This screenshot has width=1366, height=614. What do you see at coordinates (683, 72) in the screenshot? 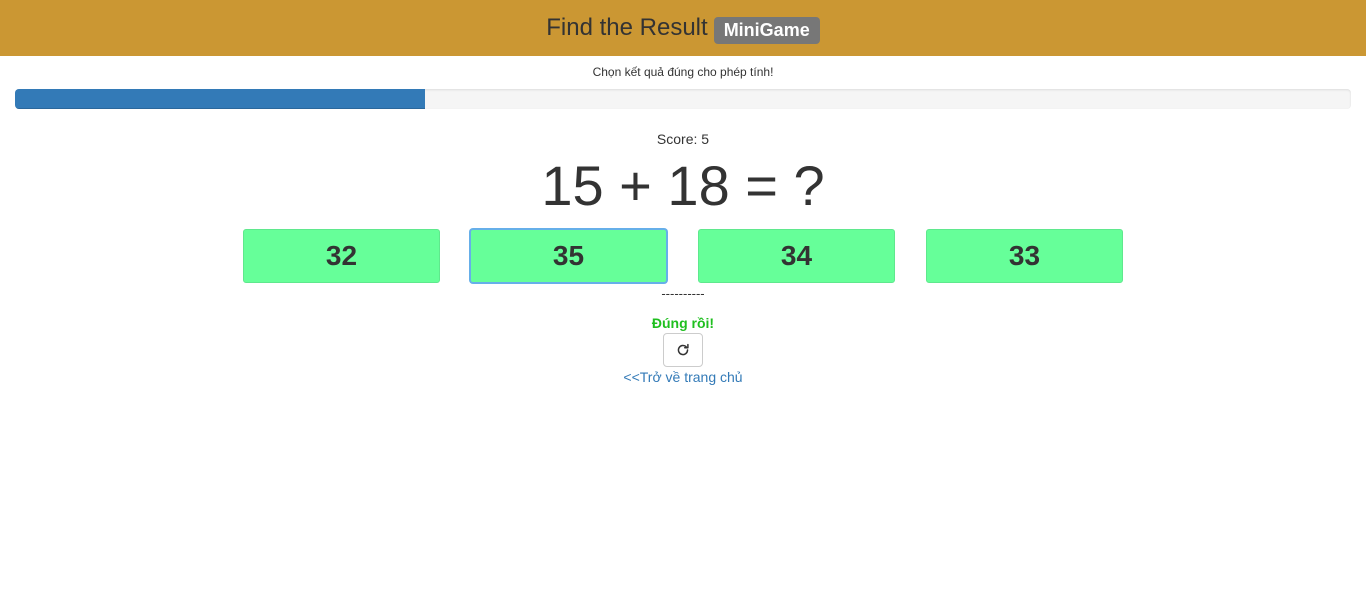
I see `instruction-text: Chọn kết quả đúng cho phép tính!` at bounding box center [683, 72].